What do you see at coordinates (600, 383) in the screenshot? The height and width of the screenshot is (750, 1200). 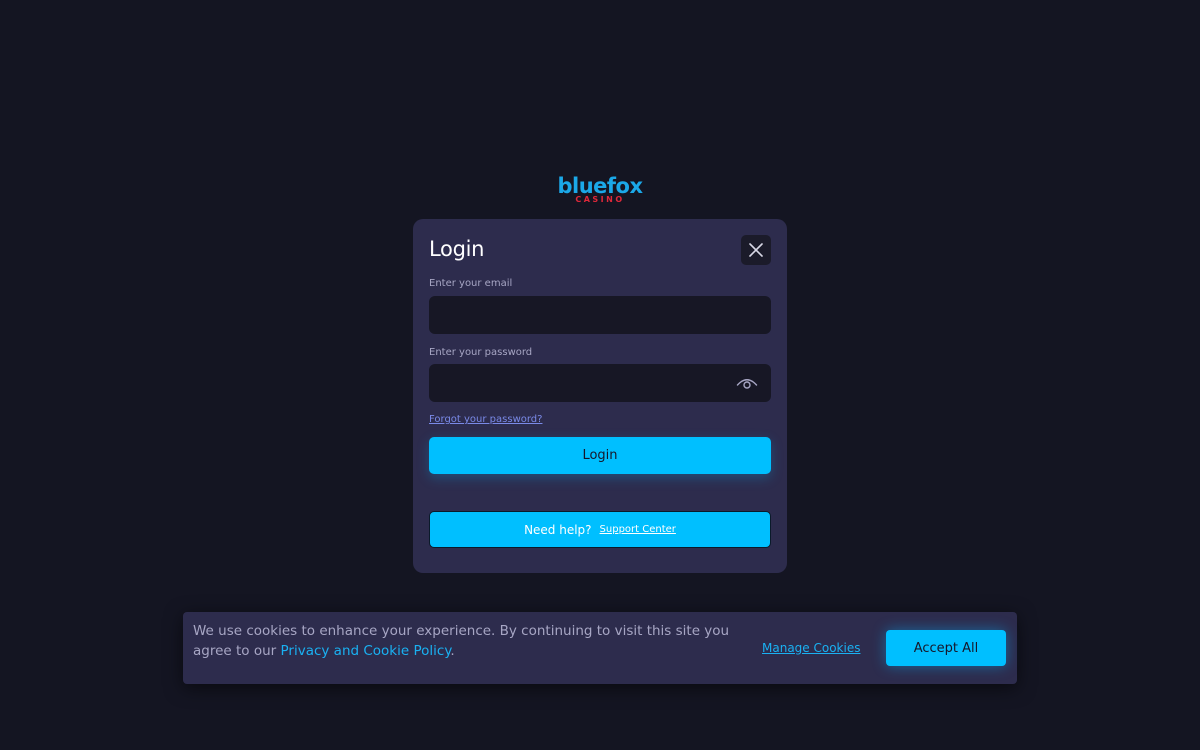 I see `password-field` at bounding box center [600, 383].